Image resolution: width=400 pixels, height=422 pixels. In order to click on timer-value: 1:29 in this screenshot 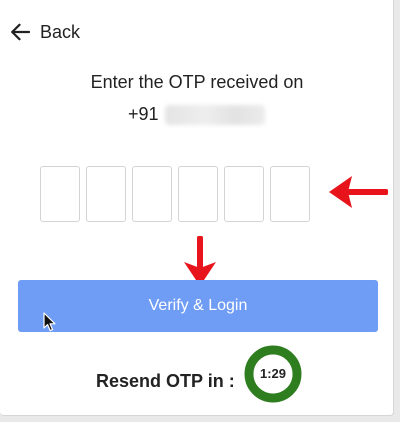, I will do `click(273, 373)`.